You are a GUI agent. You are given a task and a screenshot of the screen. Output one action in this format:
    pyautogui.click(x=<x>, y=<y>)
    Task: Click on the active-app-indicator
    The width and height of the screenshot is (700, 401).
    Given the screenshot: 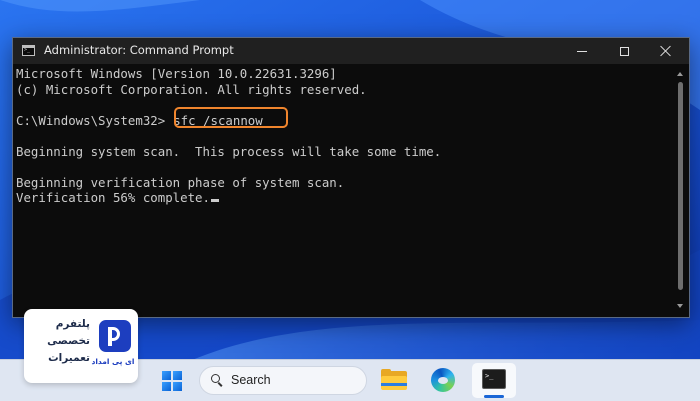 What is the action you would take?
    pyautogui.click(x=494, y=396)
    